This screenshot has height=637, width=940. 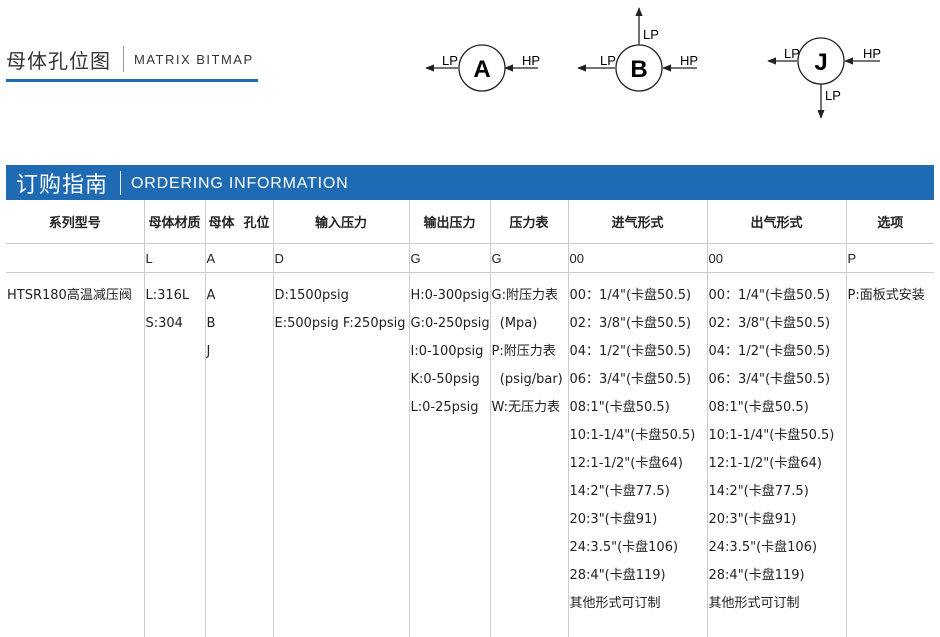 I want to click on code-cell: P, so click(x=890, y=258).